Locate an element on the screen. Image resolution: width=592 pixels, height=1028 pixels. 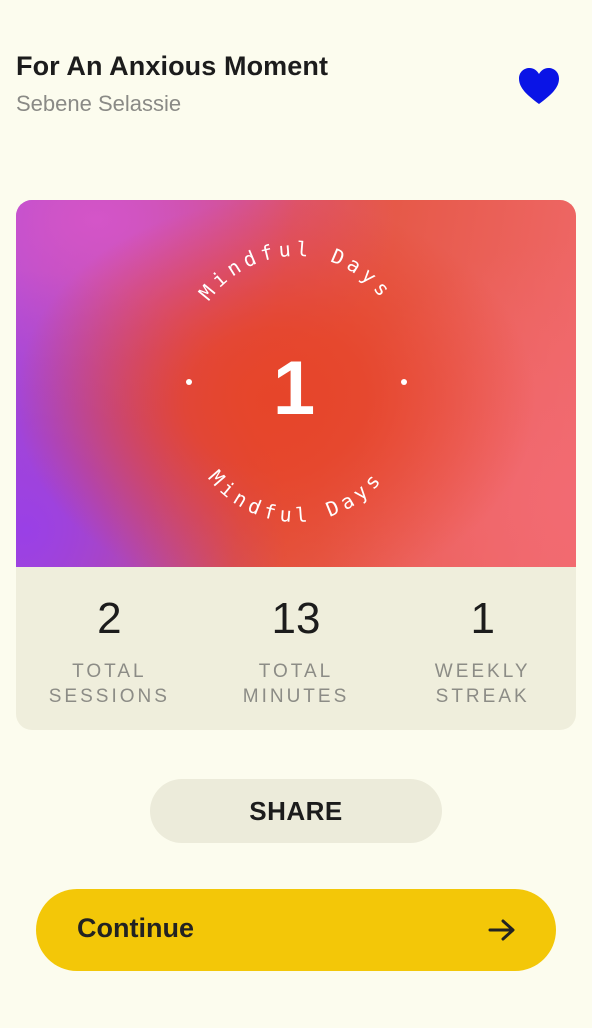
session-title: For An Anxious Moment is located at coordinates (172, 66).